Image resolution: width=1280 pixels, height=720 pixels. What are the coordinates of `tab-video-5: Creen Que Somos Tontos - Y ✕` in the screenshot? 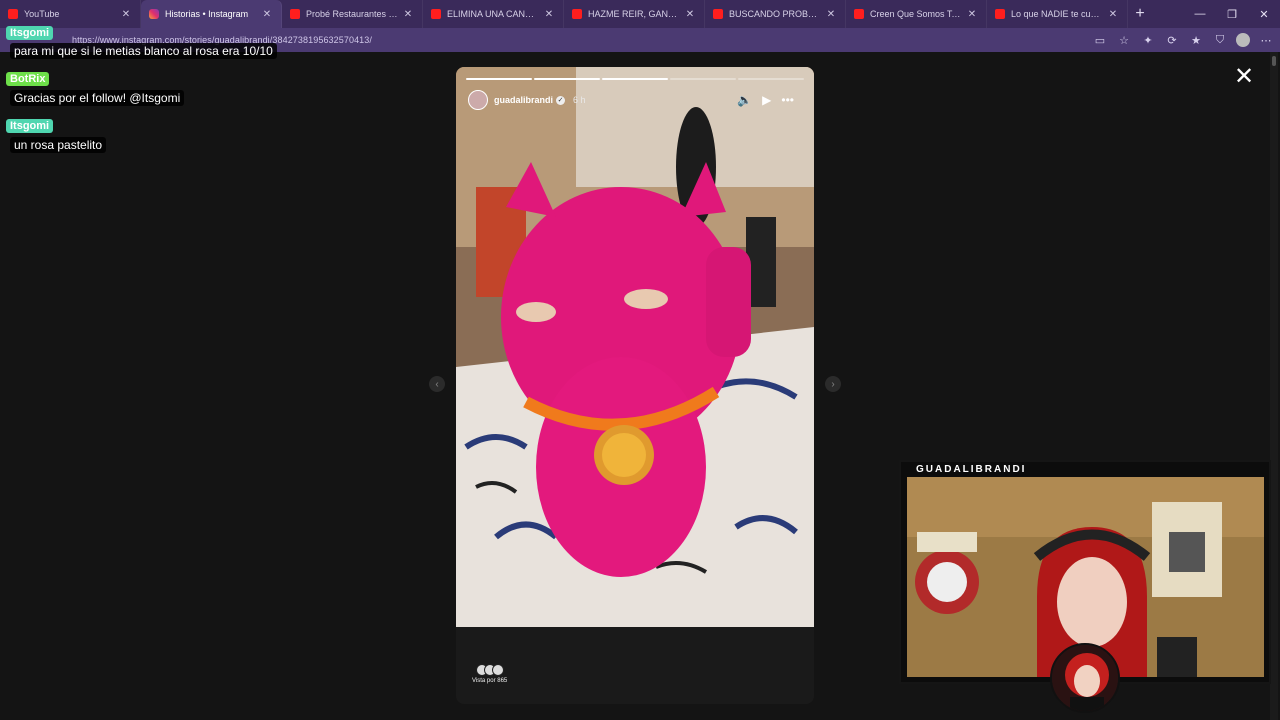 It's located at (916, 14).